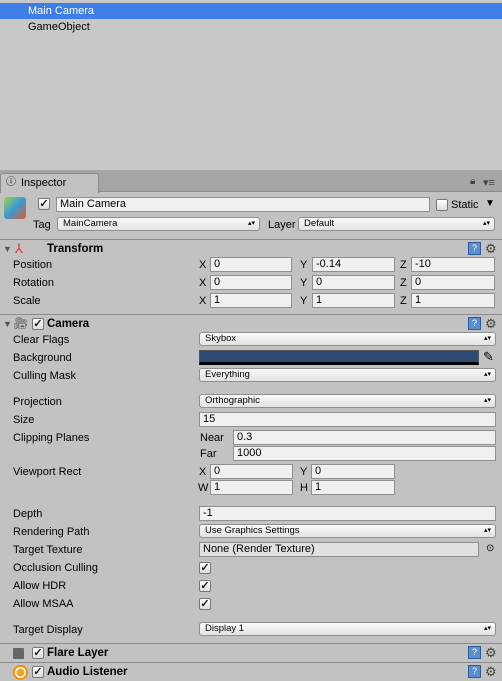 Image resolution: width=502 pixels, height=681 pixels. I want to click on audio-listener-header: ✓ Audio Listener ? ⚙, so click(251, 671).